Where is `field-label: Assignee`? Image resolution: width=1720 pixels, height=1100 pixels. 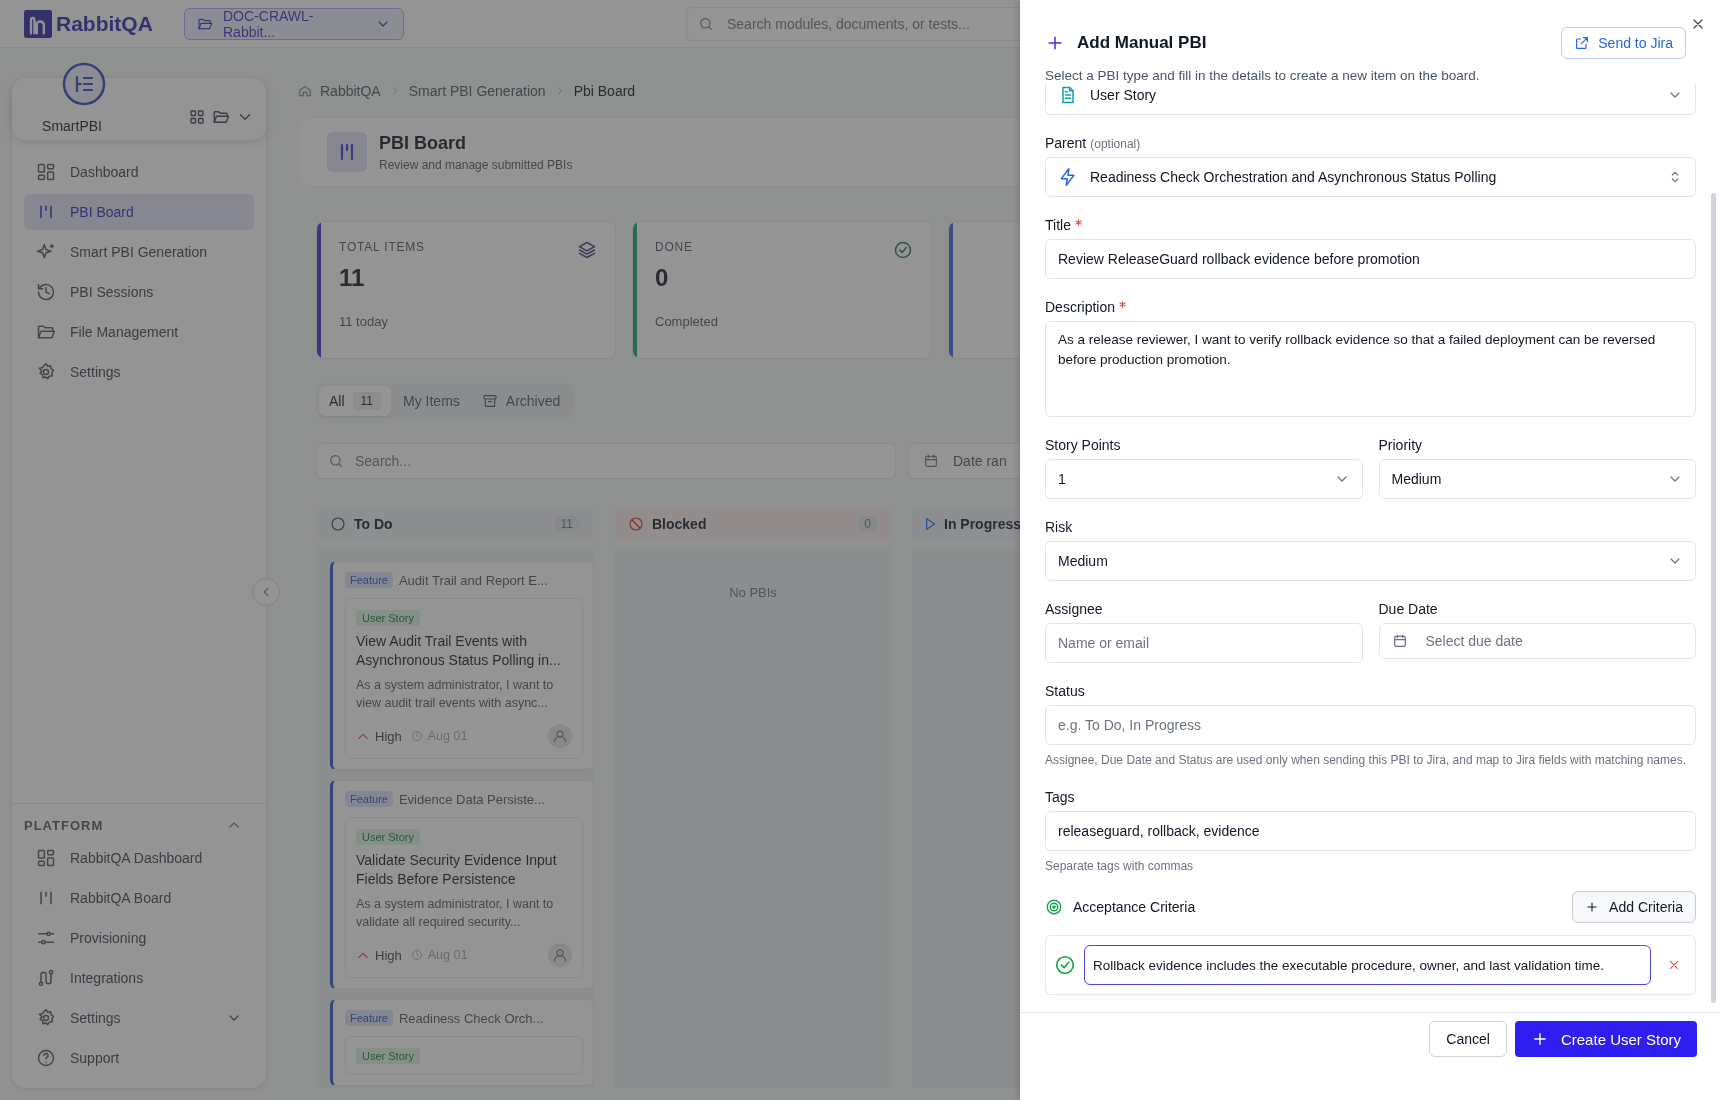 field-label: Assignee is located at coordinates (1074, 609).